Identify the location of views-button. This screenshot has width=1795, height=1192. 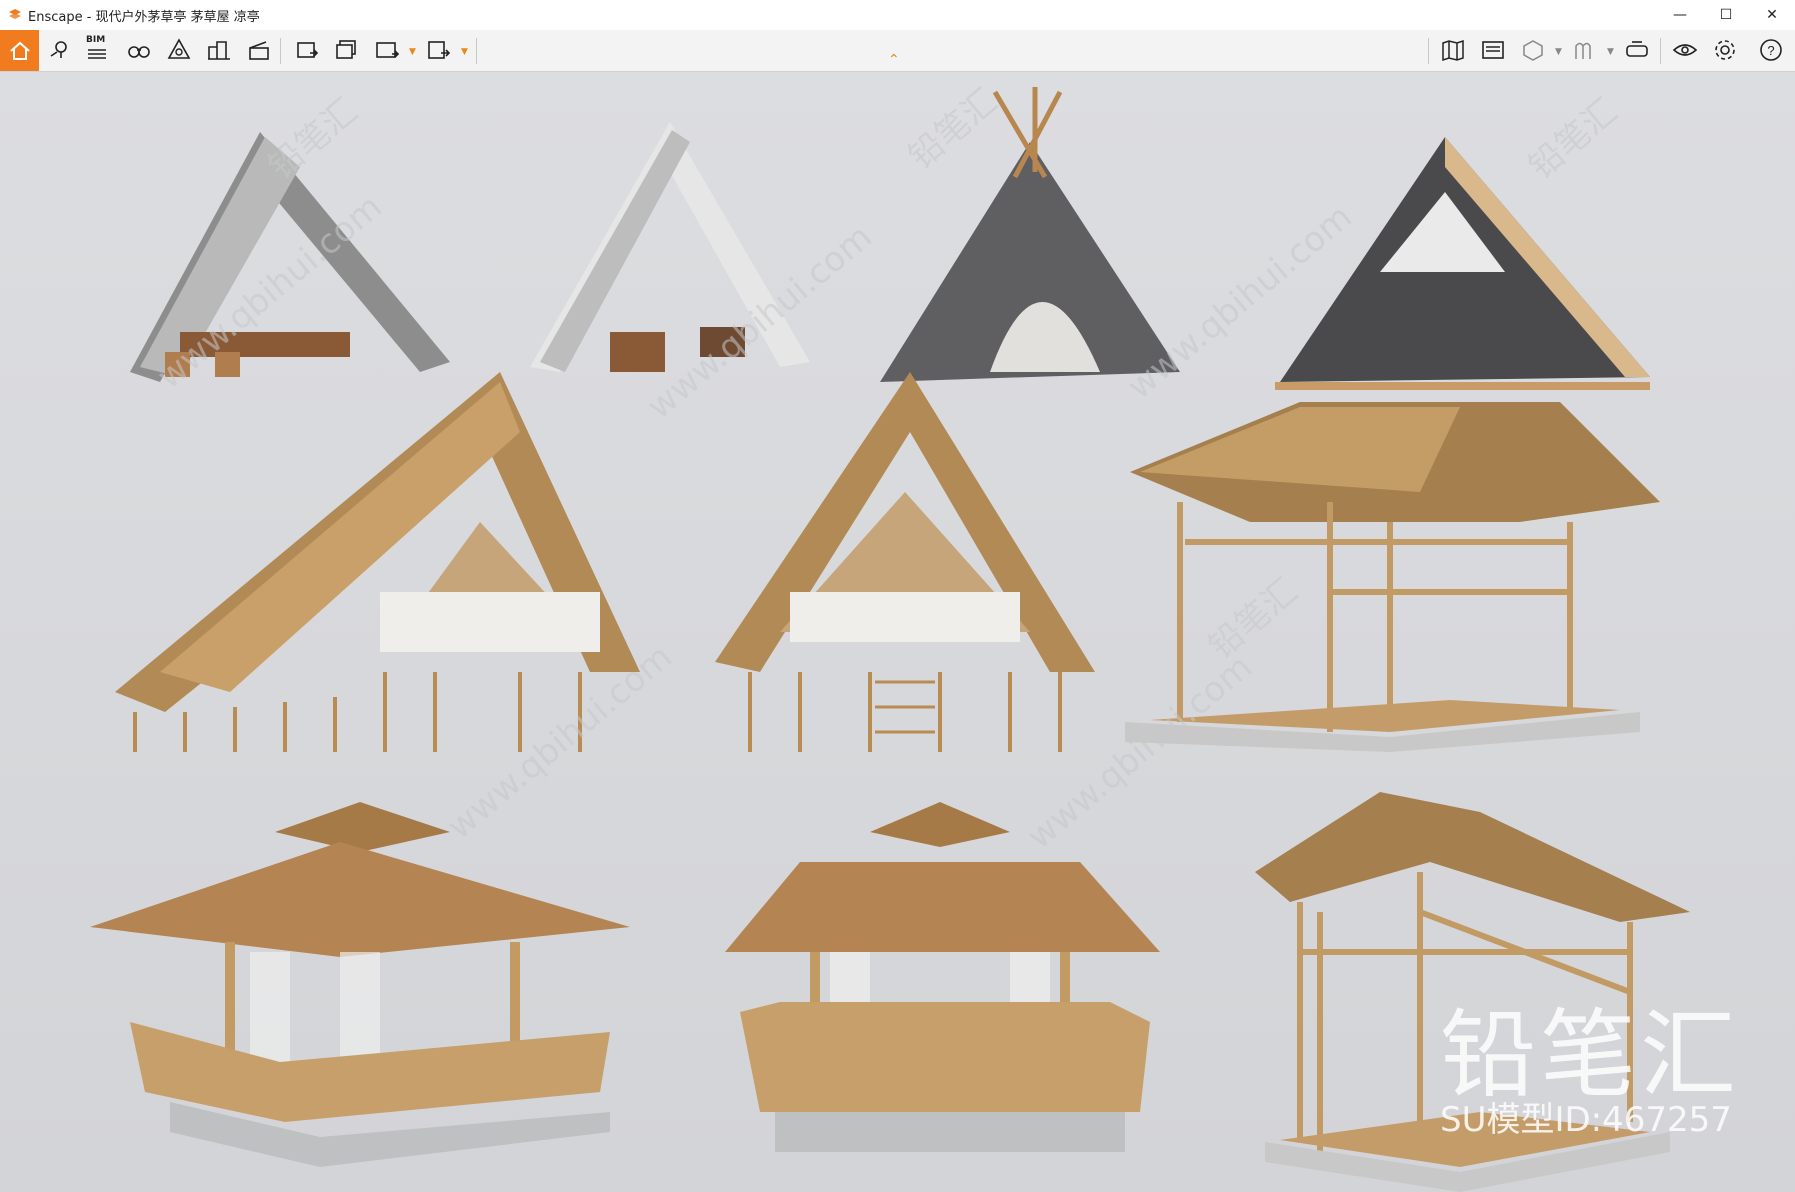
(139, 50).